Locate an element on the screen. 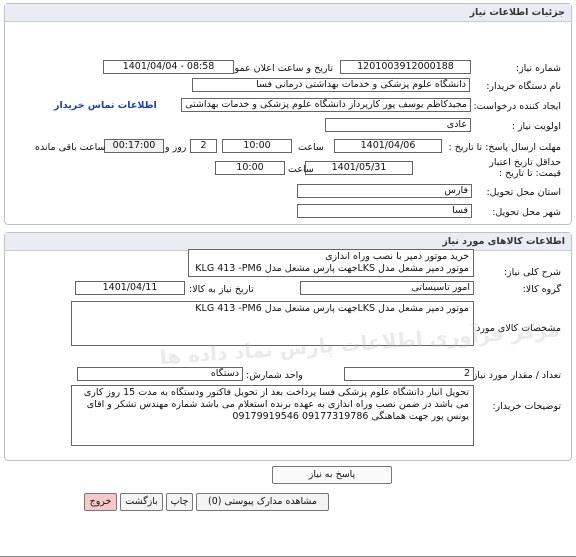 The height and width of the screenshot is (557, 576). need-number-field: 1201003912000188 is located at coordinates (405, 67).